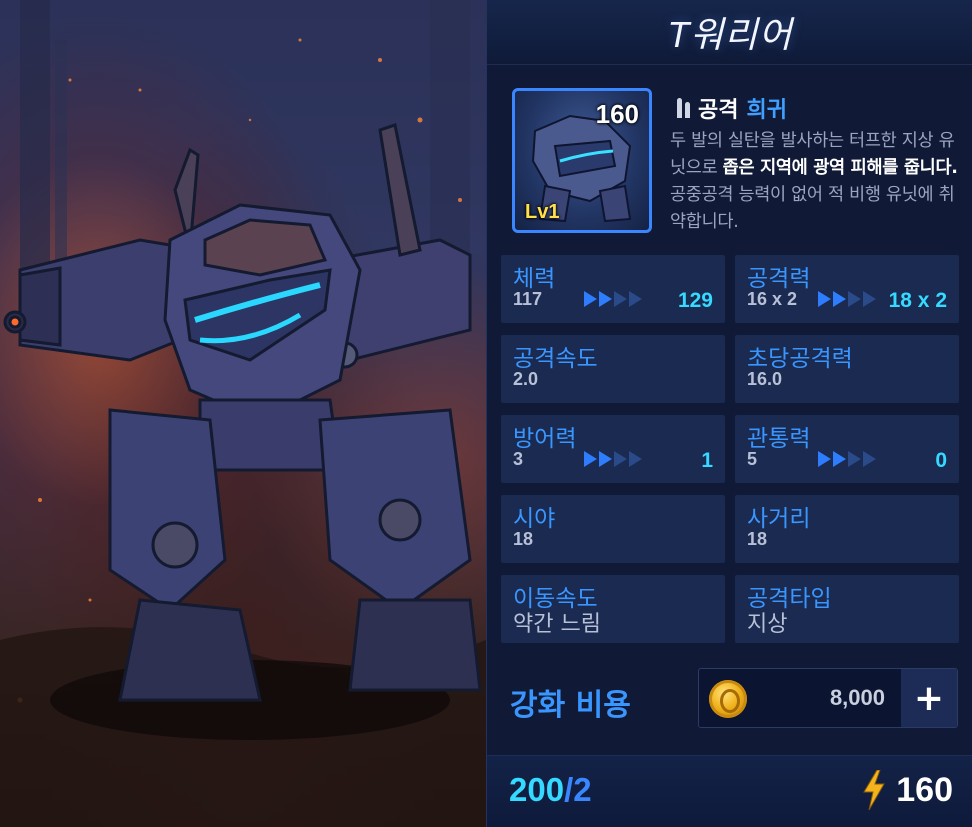  I want to click on unit-type-line: 공격 희귀, so click(732, 108).